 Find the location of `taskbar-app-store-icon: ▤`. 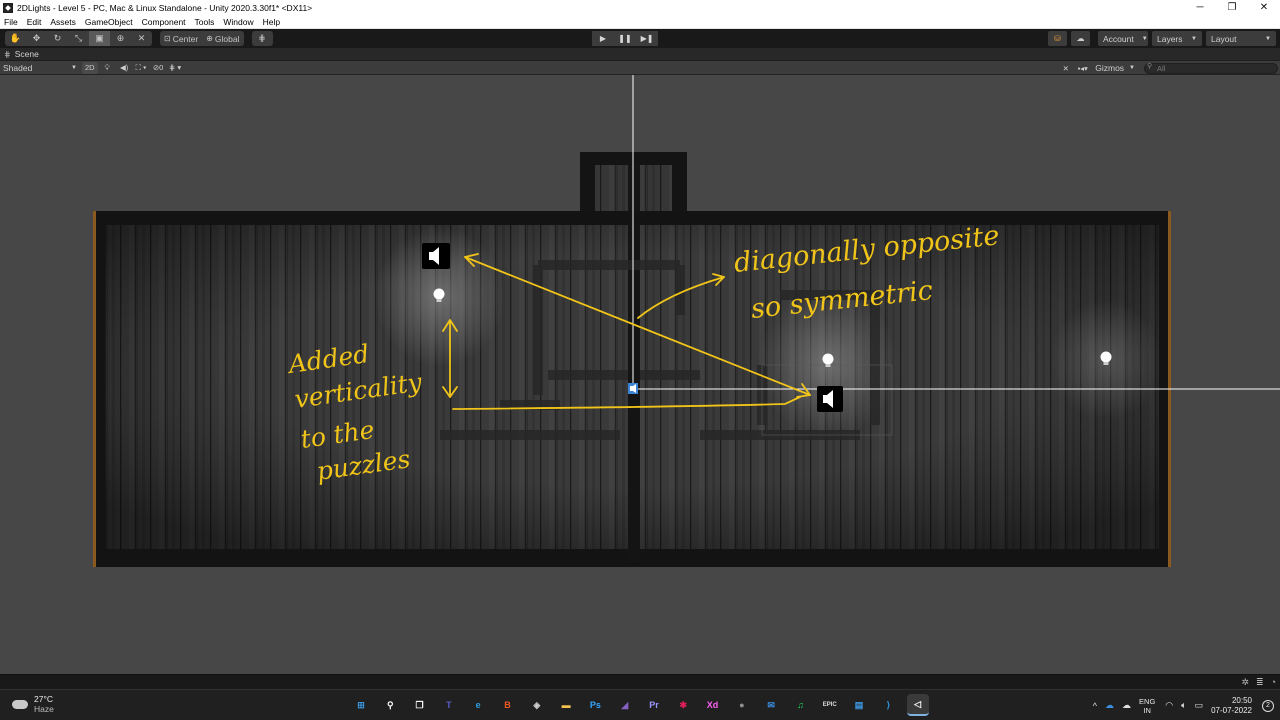

taskbar-app-store-icon: ▤ is located at coordinates (859, 705).